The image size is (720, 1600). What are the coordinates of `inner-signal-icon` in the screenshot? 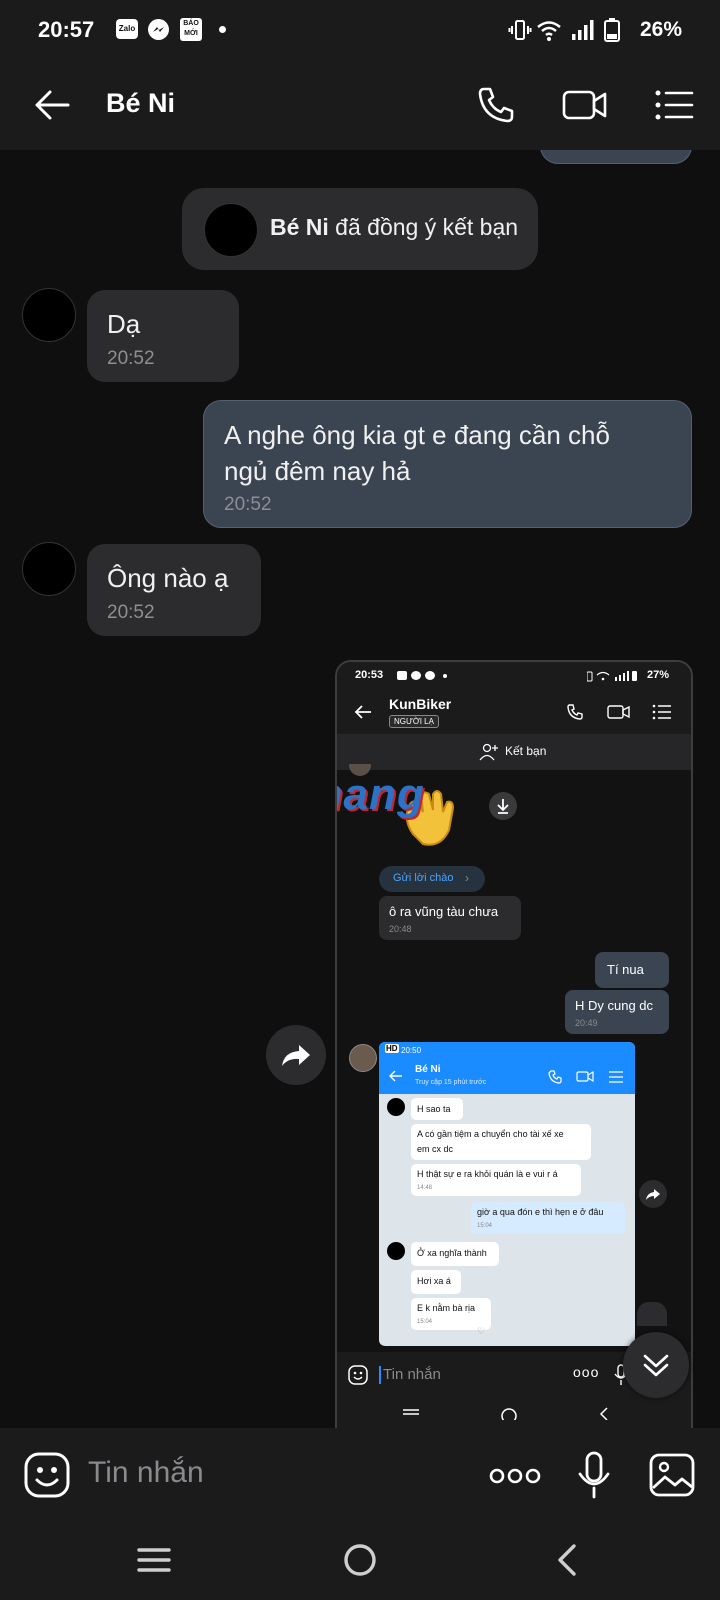 It's located at (612, 676).